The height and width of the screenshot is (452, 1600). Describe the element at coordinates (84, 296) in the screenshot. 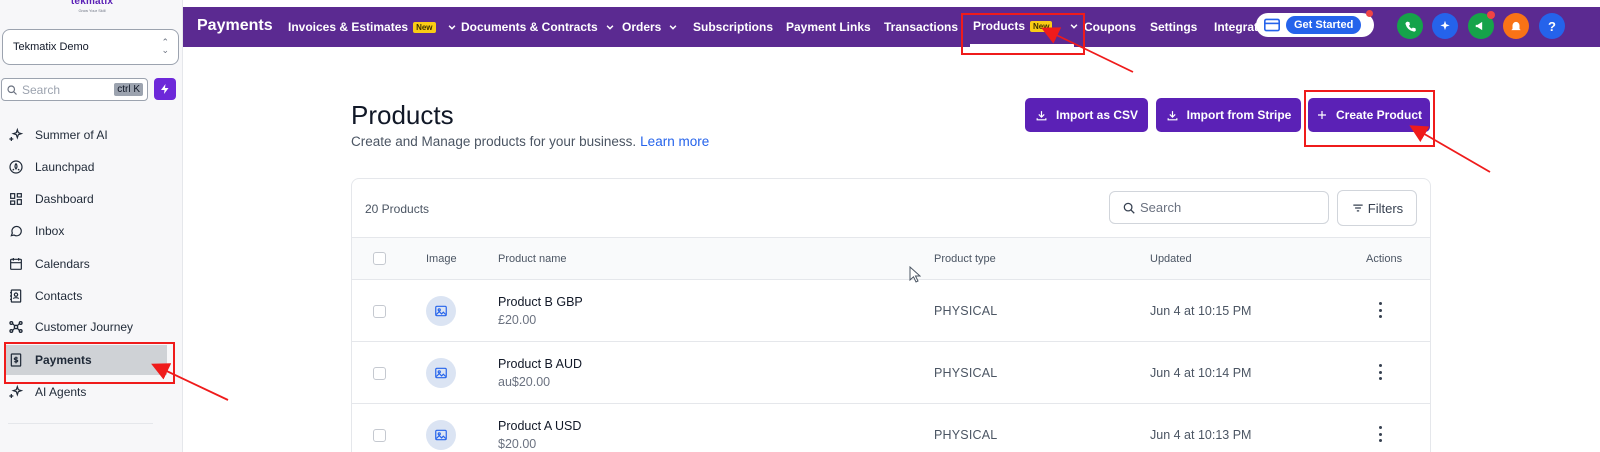

I see `sidebar-item-contacts: Contacts` at that location.